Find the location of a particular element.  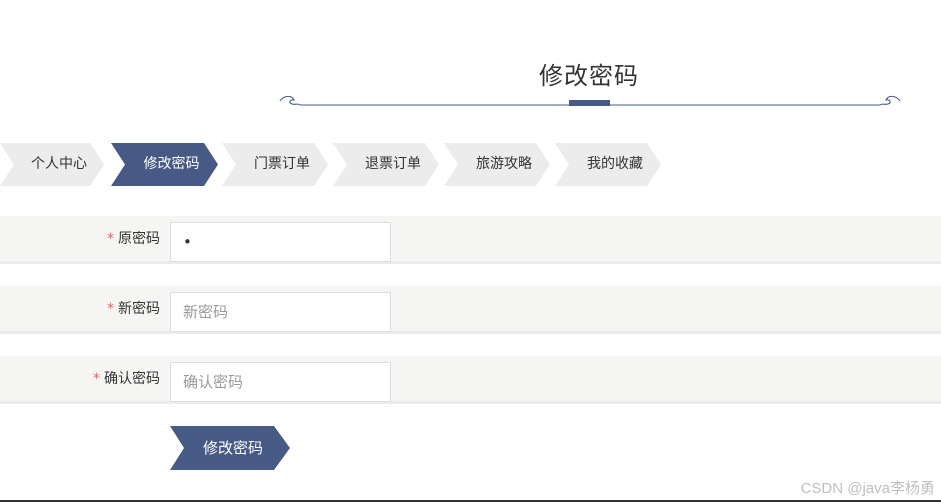

submit-button: 修改密码 is located at coordinates (230, 448).